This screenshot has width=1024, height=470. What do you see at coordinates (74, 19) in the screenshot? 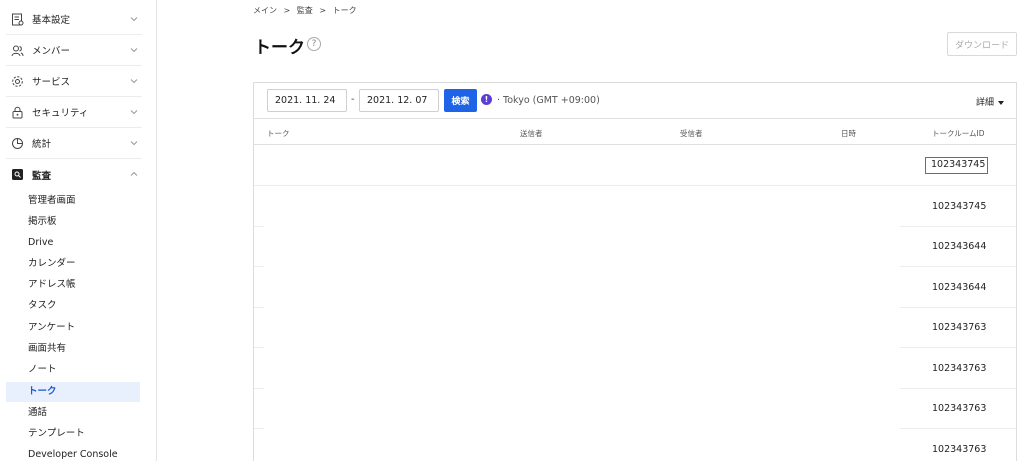
I see `sidebar-group-basic-settings: 基本設定` at bounding box center [74, 19].